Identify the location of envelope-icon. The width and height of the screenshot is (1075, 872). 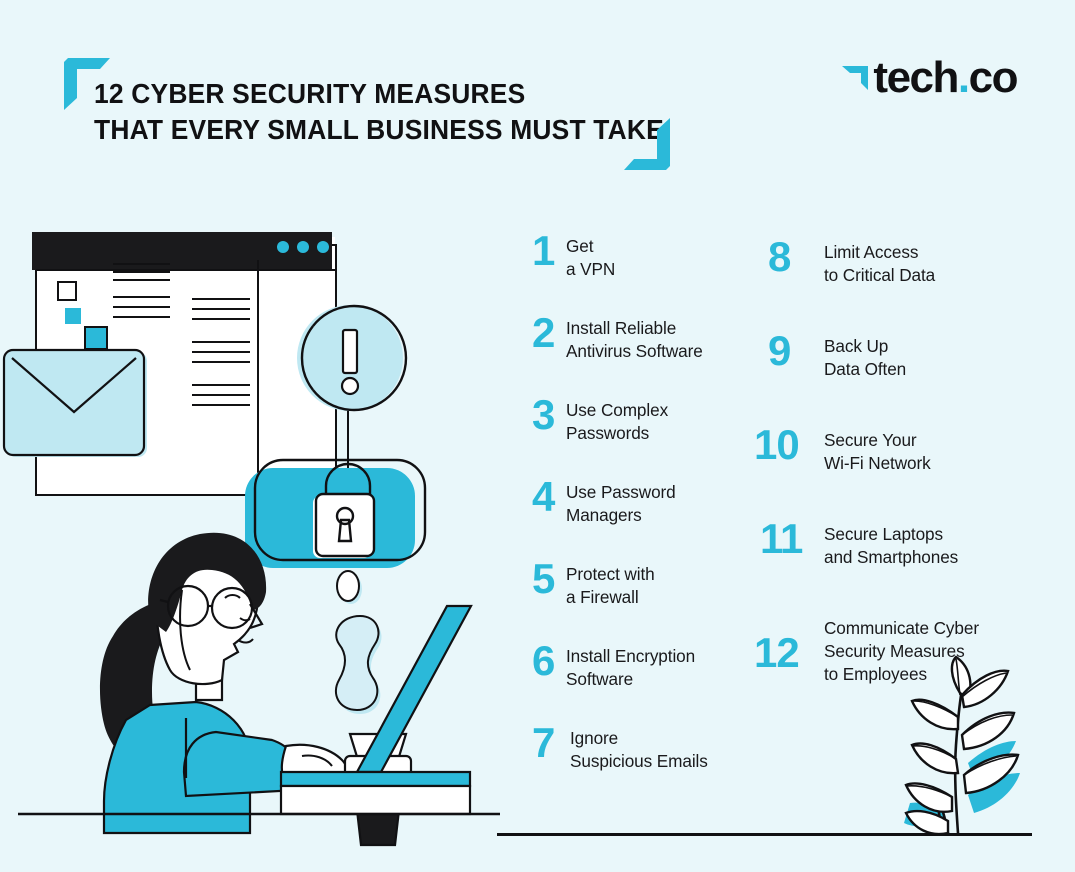
(74, 402).